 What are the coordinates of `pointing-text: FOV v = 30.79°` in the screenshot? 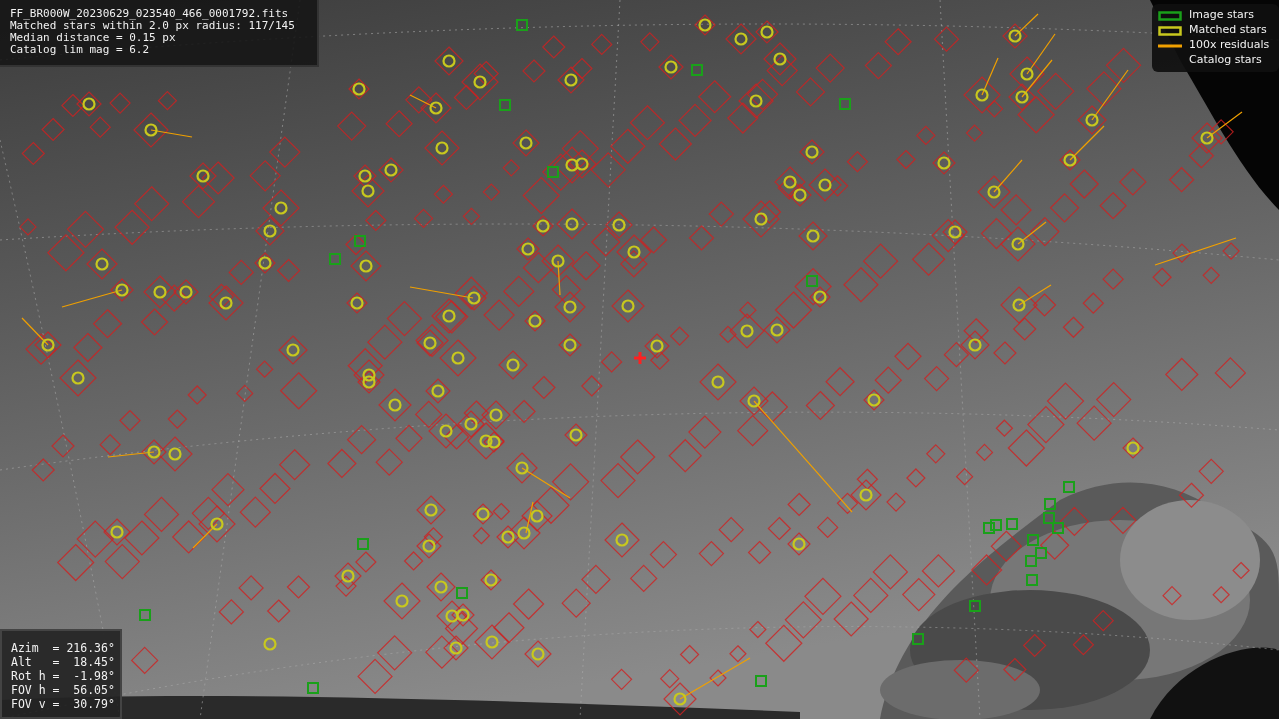 It's located at (63, 704).